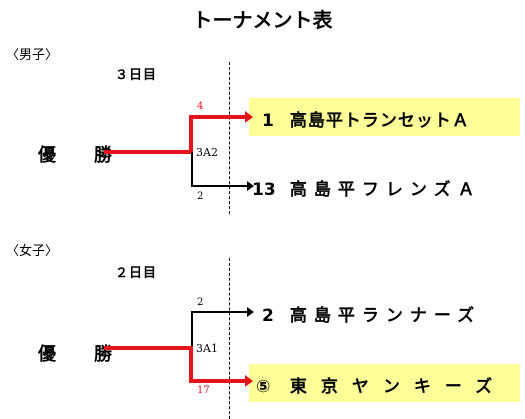  I want to click on final-line-girls, so click(148, 348).